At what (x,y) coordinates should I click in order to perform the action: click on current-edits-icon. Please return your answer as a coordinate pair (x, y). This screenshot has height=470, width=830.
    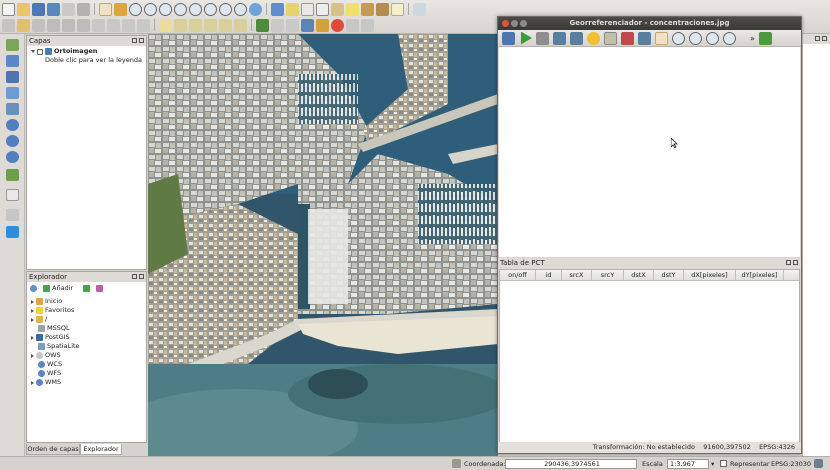
    Looking at the image, I should click on (8, 25).